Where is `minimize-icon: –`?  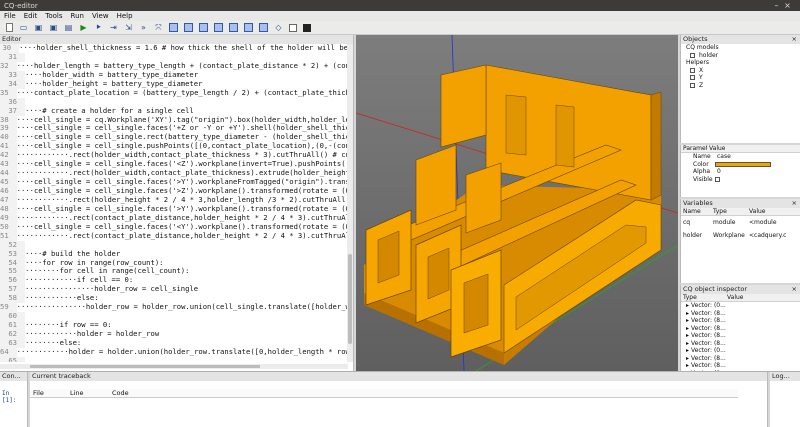
minimize-icon: – is located at coordinates (776, 5).